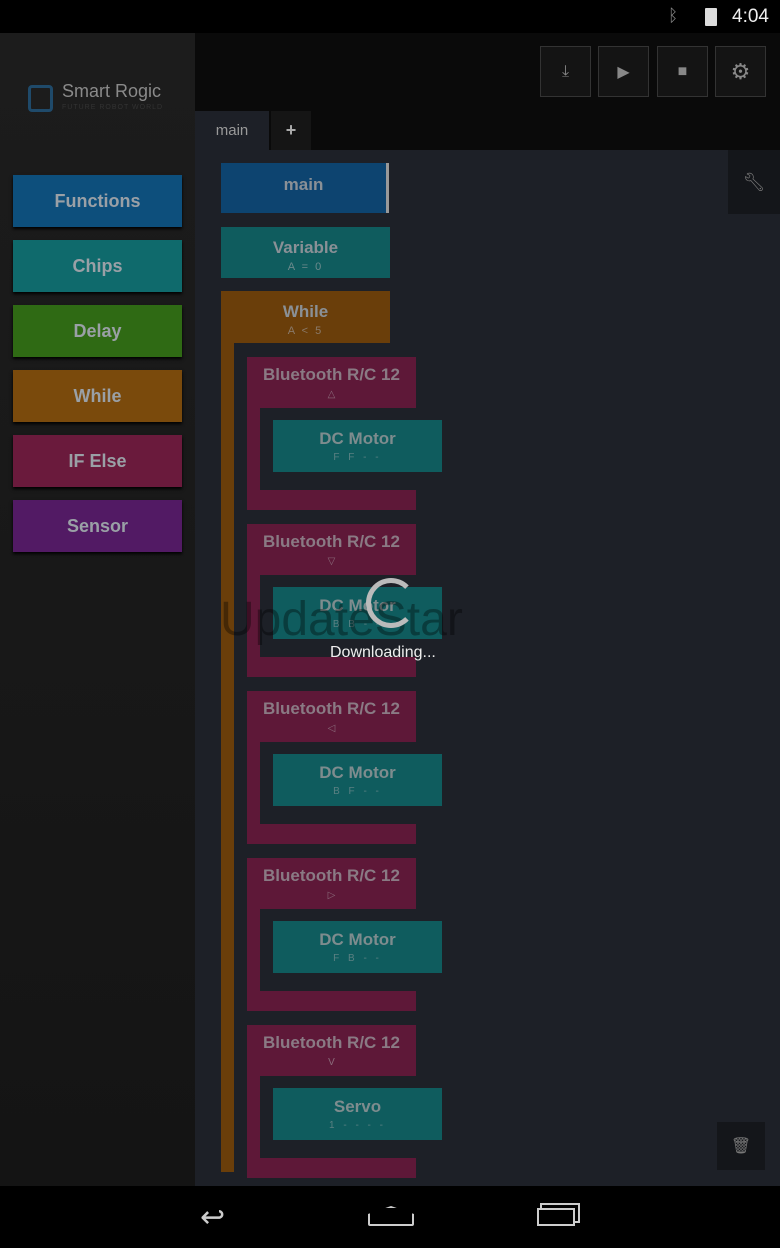 The height and width of the screenshot is (1248, 780). What do you see at coordinates (357, 1125) in the screenshot?
I see `chip-sub: 1 - - - -` at bounding box center [357, 1125].